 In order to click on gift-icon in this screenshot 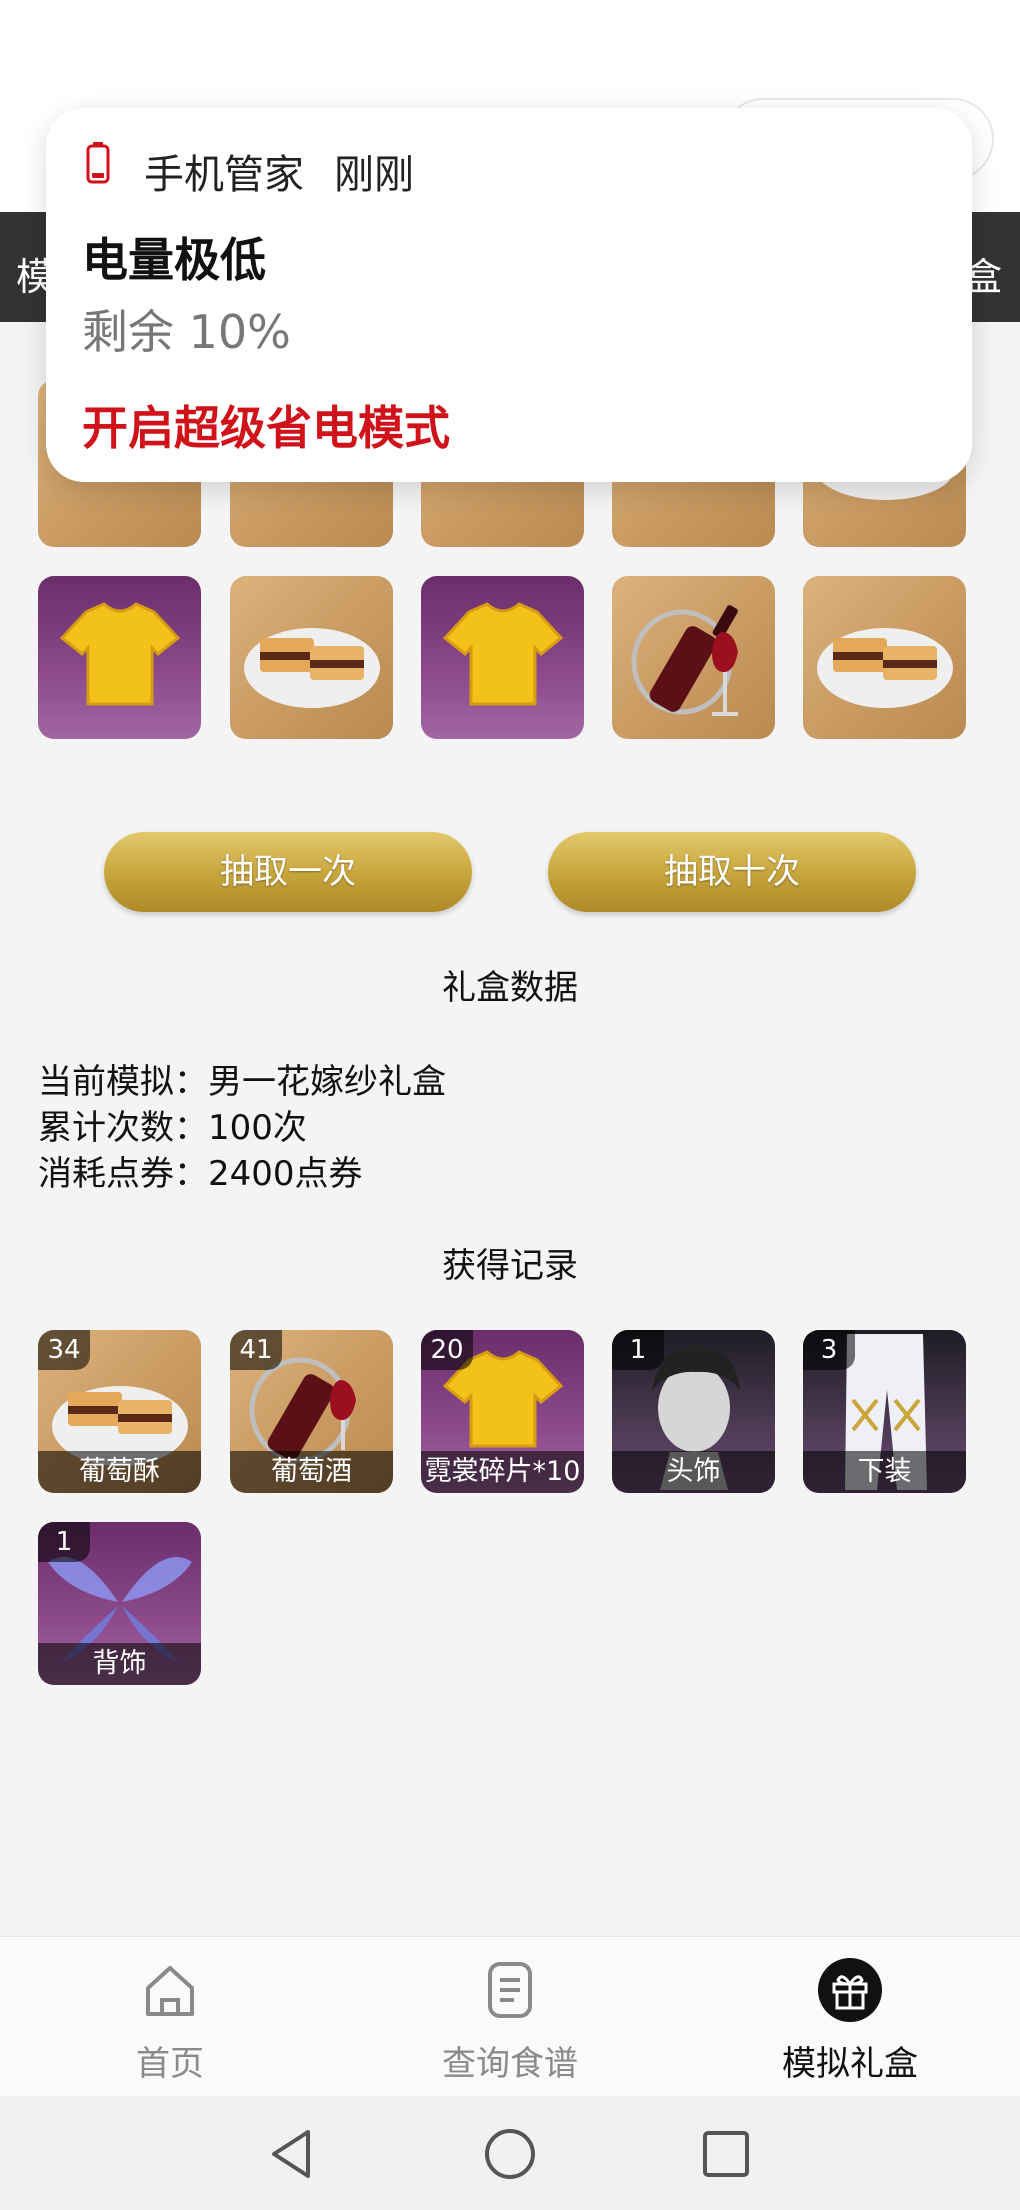, I will do `click(850, 1990)`.